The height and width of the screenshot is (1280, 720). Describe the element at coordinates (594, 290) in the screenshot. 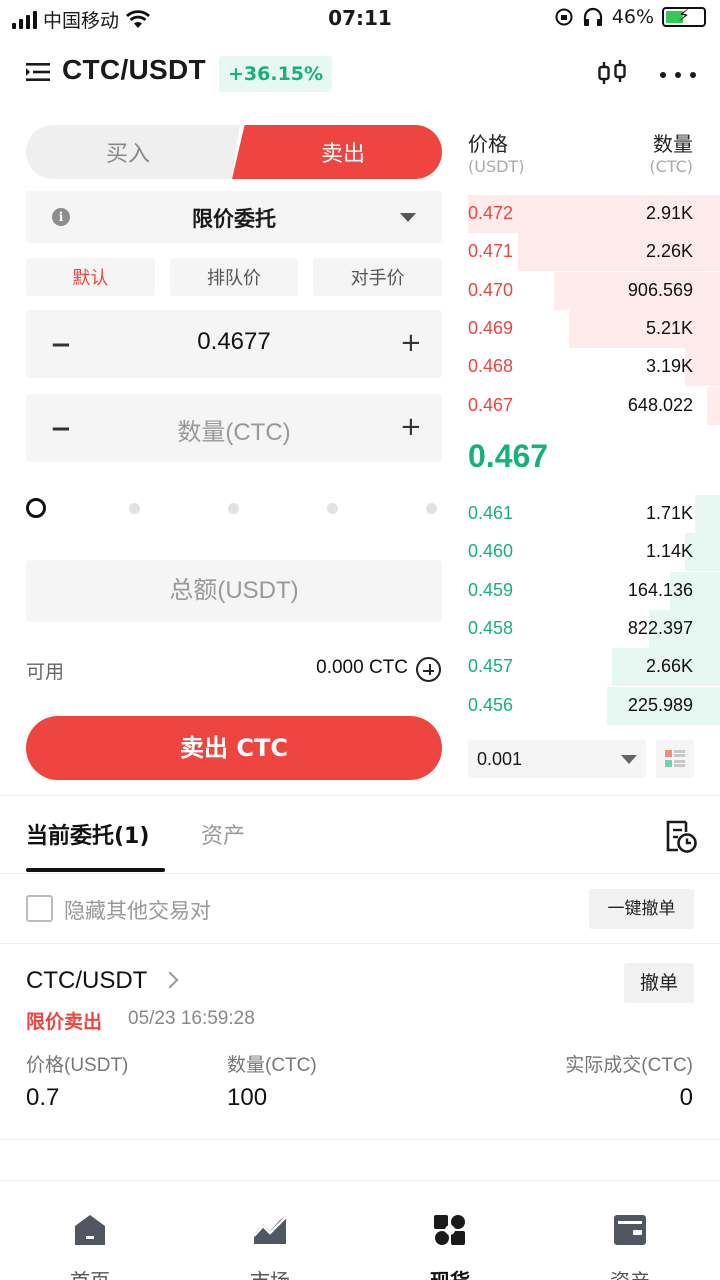

I see `ask-row: 0.470 906.569` at that location.